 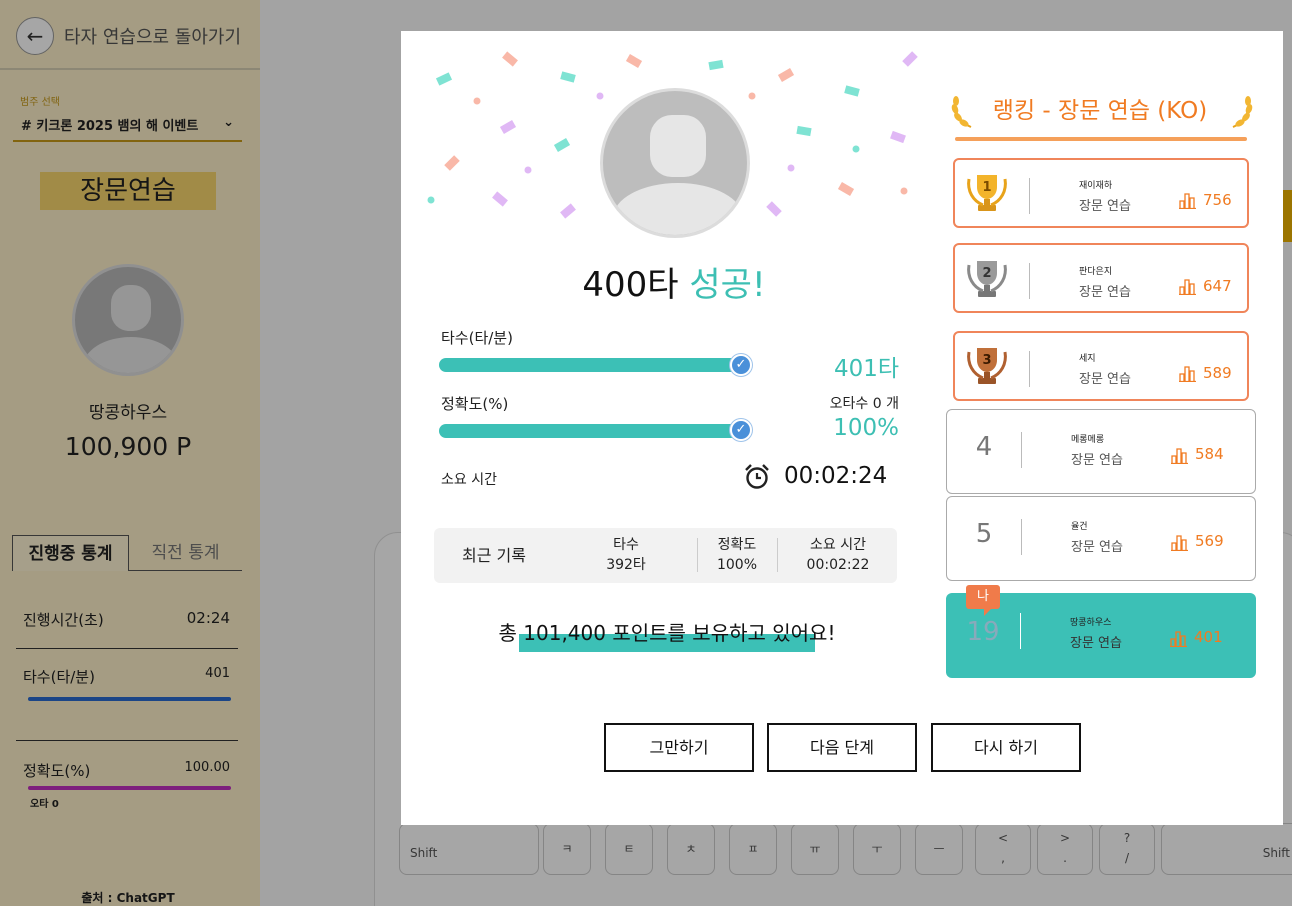 I want to click on accuracy-value: 100%, so click(x=866, y=428).